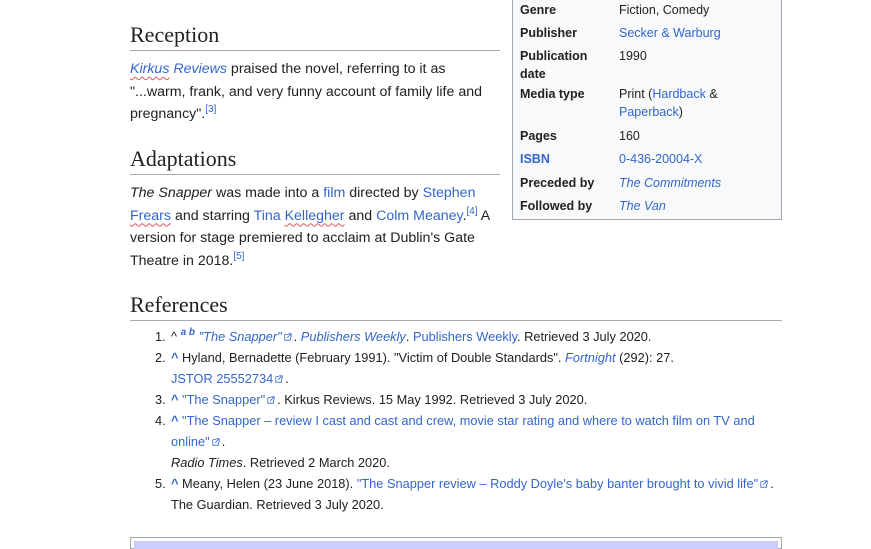 The width and height of the screenshot is (871, 549). What do you see at coordinates (160, 399) in the screenshot?
I see `ref-number: 3.` at bounding box center [160, 399].